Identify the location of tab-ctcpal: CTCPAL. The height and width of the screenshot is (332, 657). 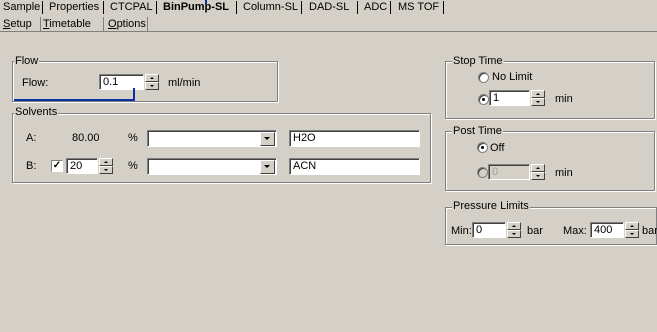
(131, 7).